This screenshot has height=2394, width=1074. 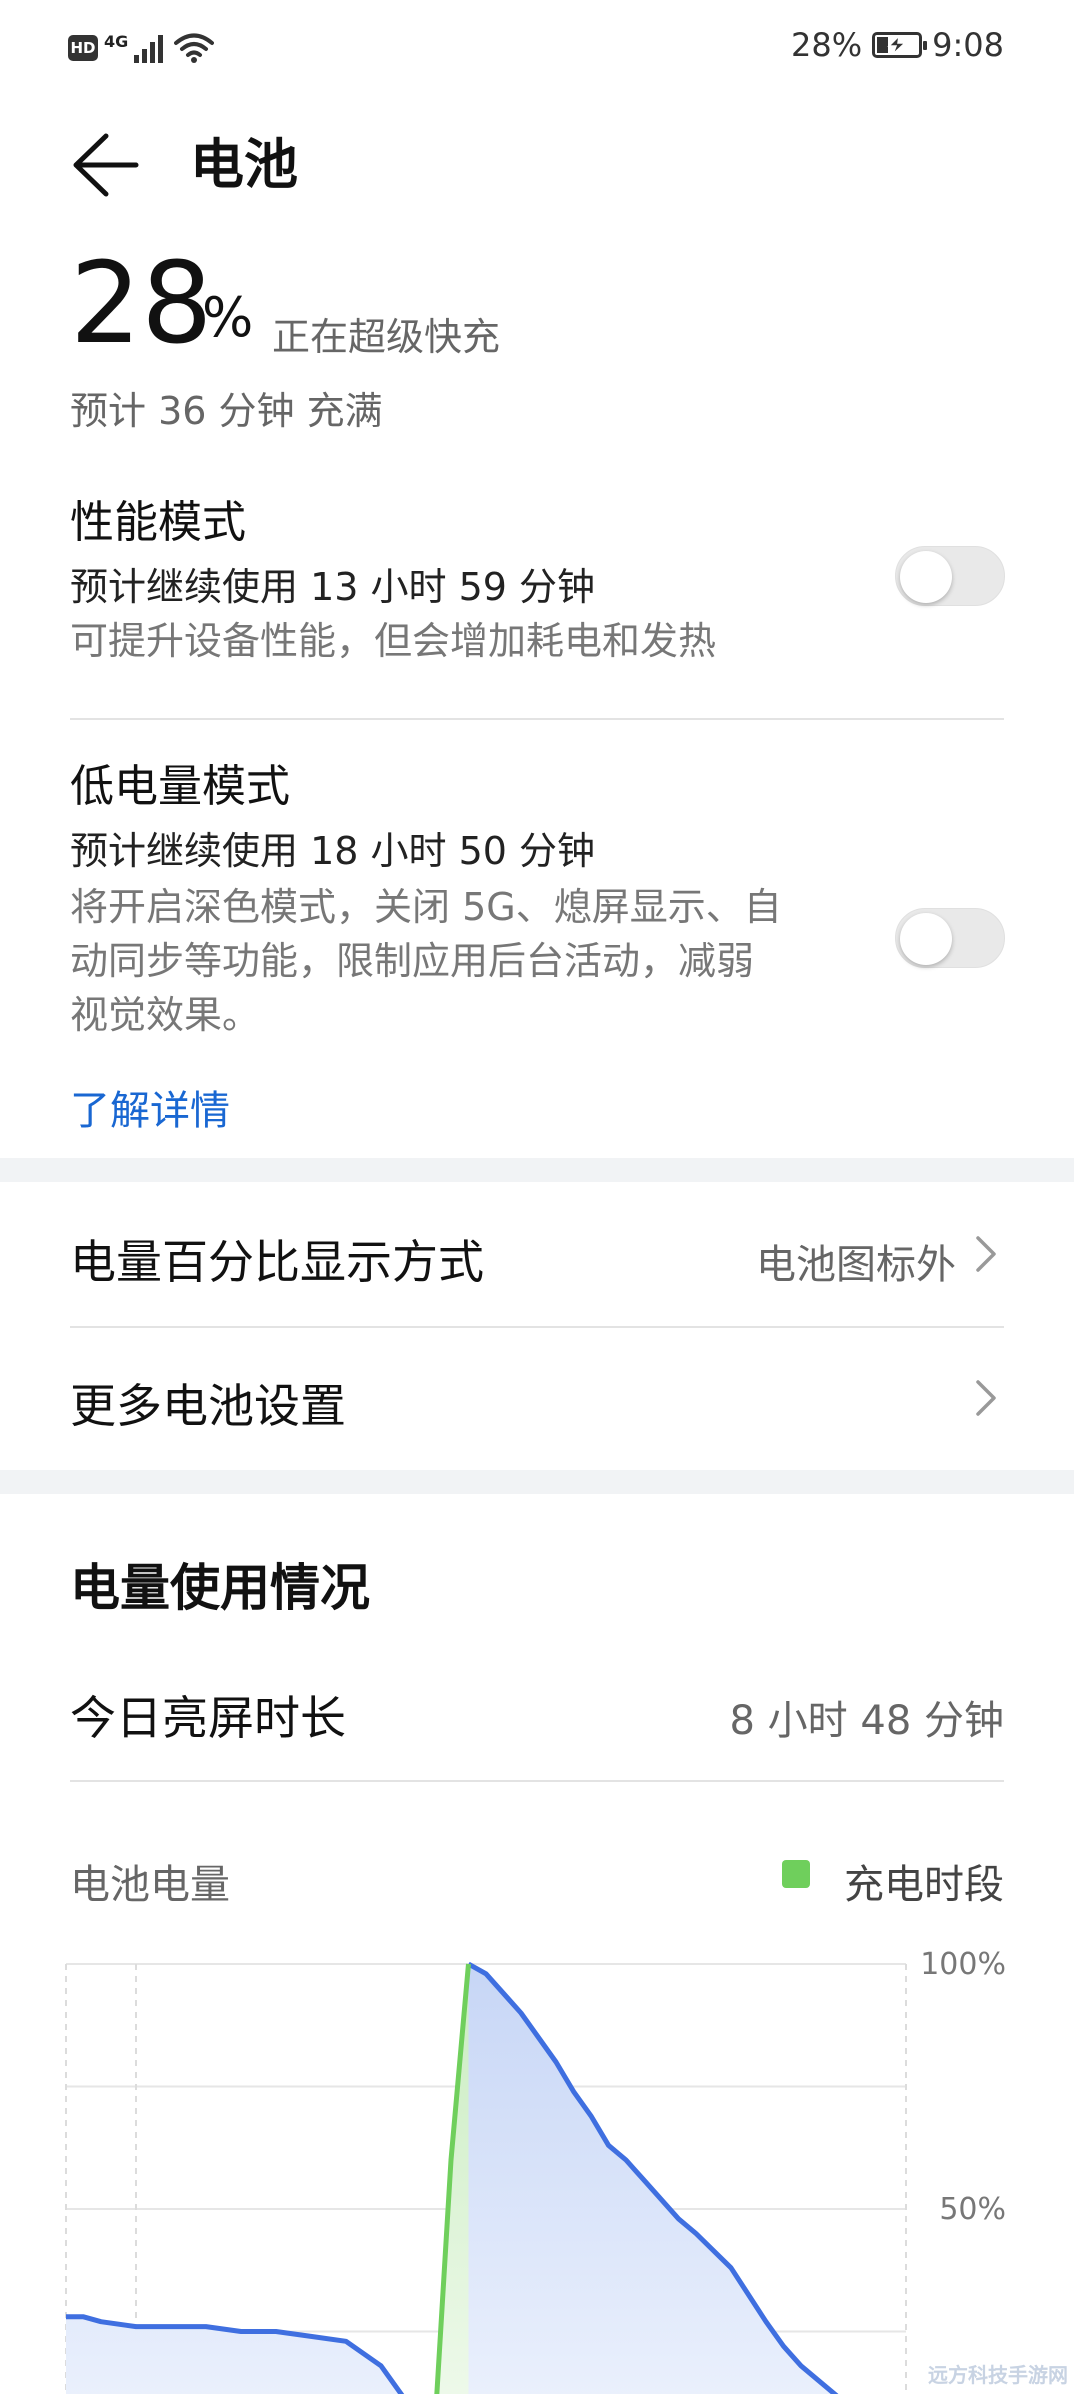 I want to click on performance-mode-description: 可提升设备性能，但会增加耗电和发热, so click(x=393, y=641).